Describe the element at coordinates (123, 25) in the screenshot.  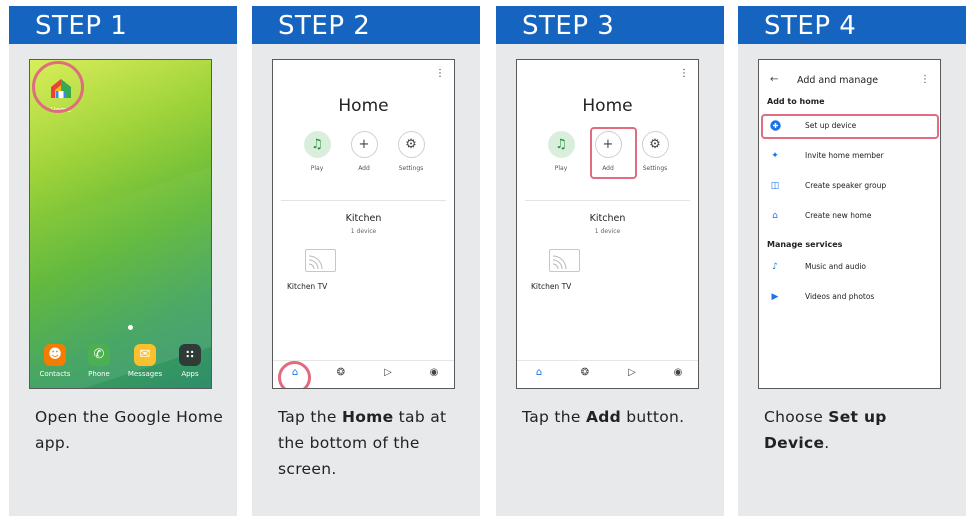
I see `step-1-title: STEP 1` at that location.